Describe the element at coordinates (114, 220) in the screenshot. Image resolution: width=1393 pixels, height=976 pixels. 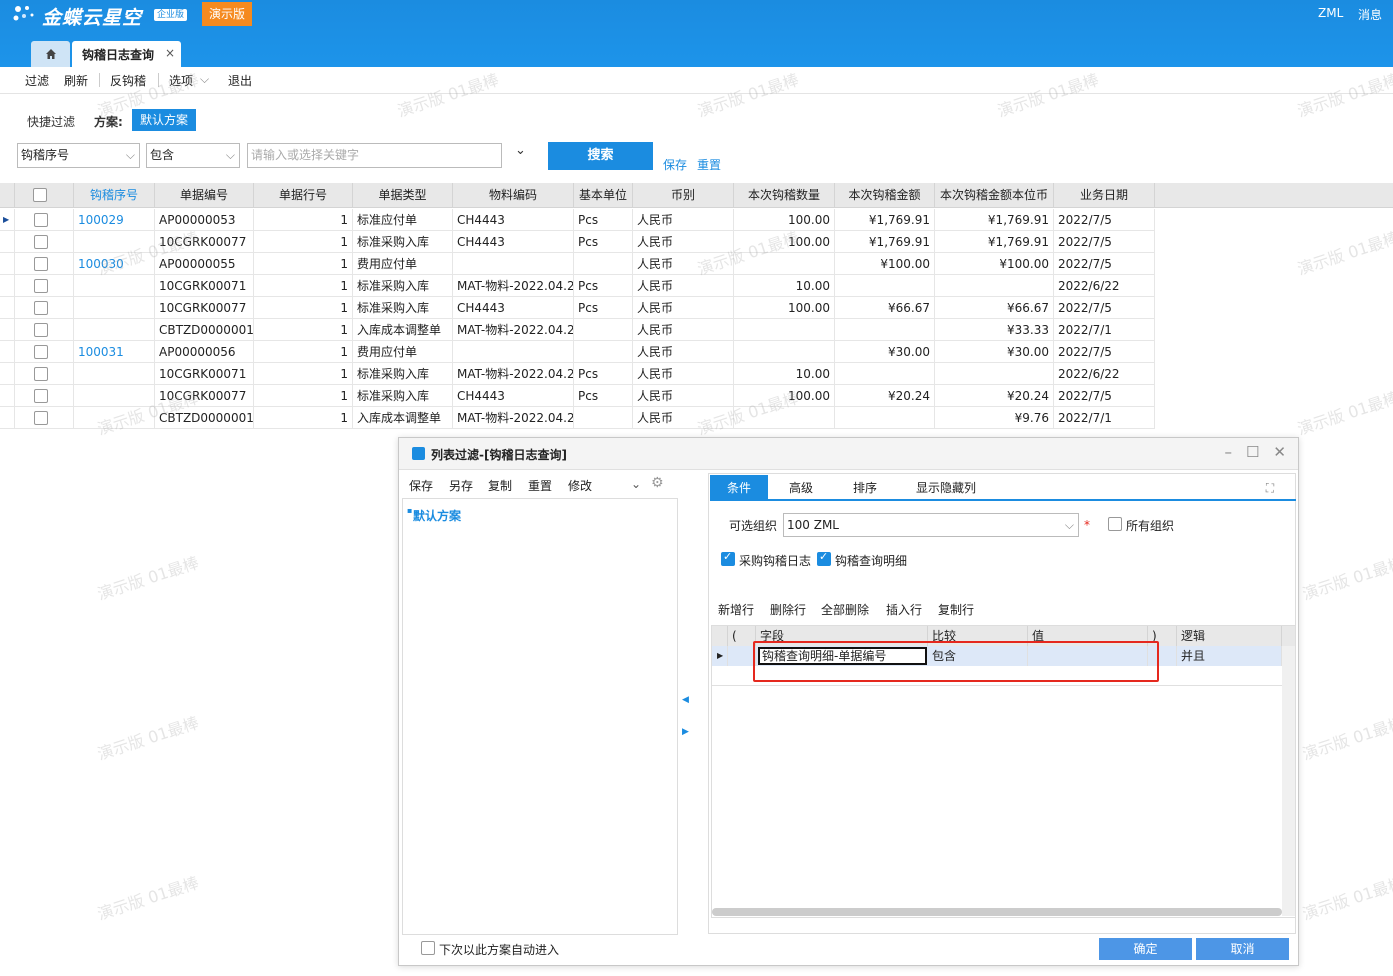
I see `cell-hook-seq: 100029` at that location.